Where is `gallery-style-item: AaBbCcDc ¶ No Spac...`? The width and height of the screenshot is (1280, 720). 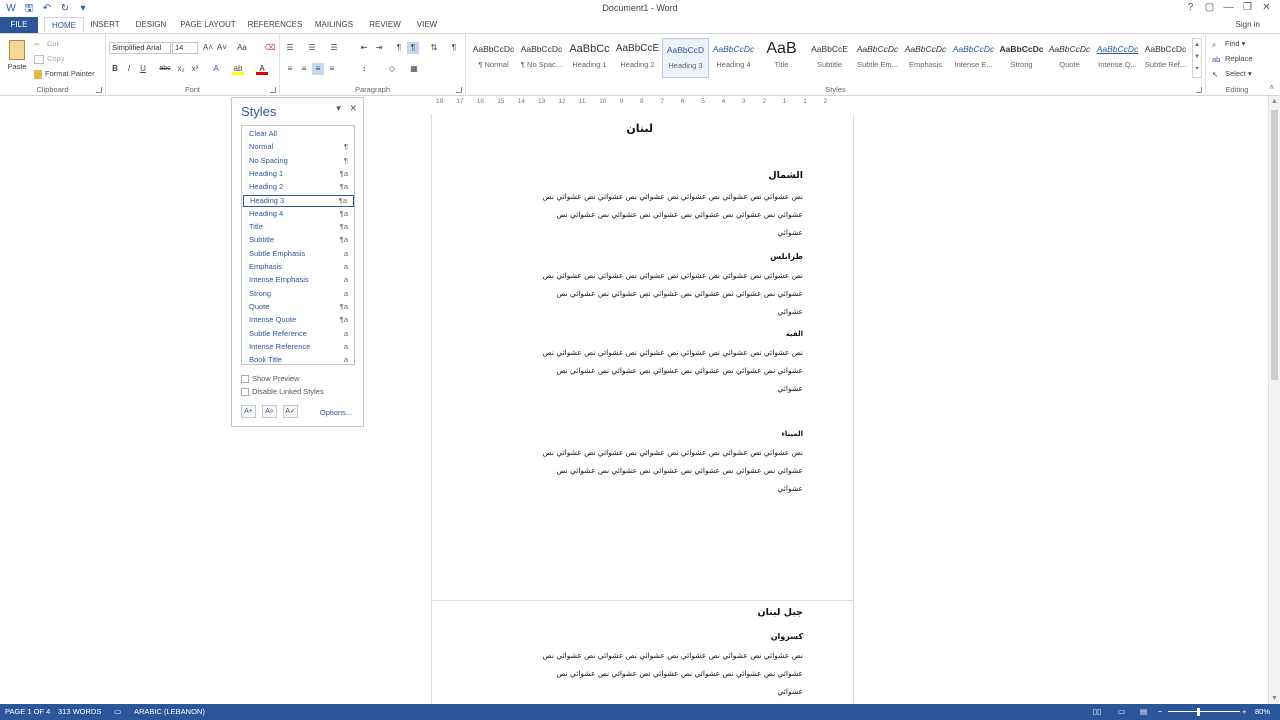 gallery-style-item: AaBbCcDc ¶ No Spac... is located at coordinates (541, 58).